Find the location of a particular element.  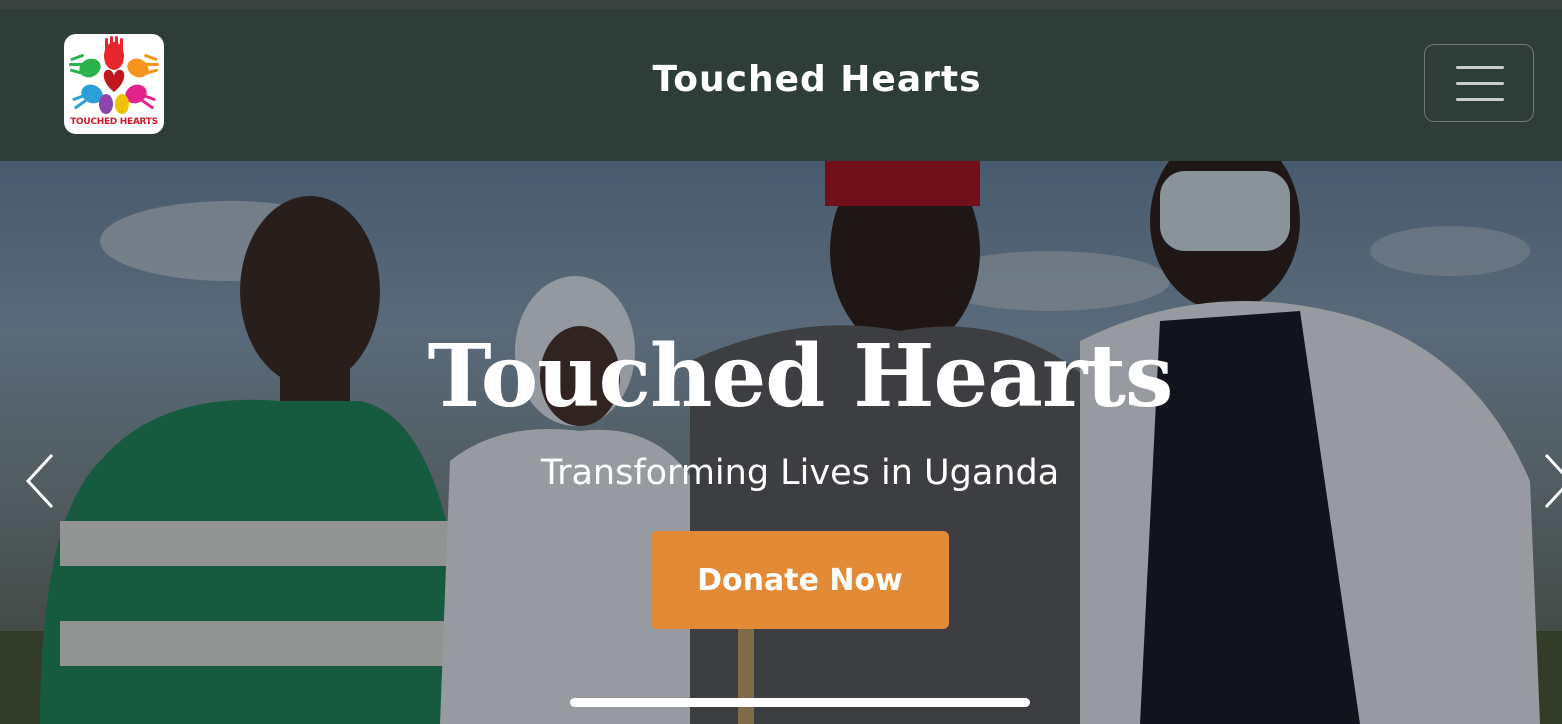

chevron-right-icon is located at coordinates (1550, 481).